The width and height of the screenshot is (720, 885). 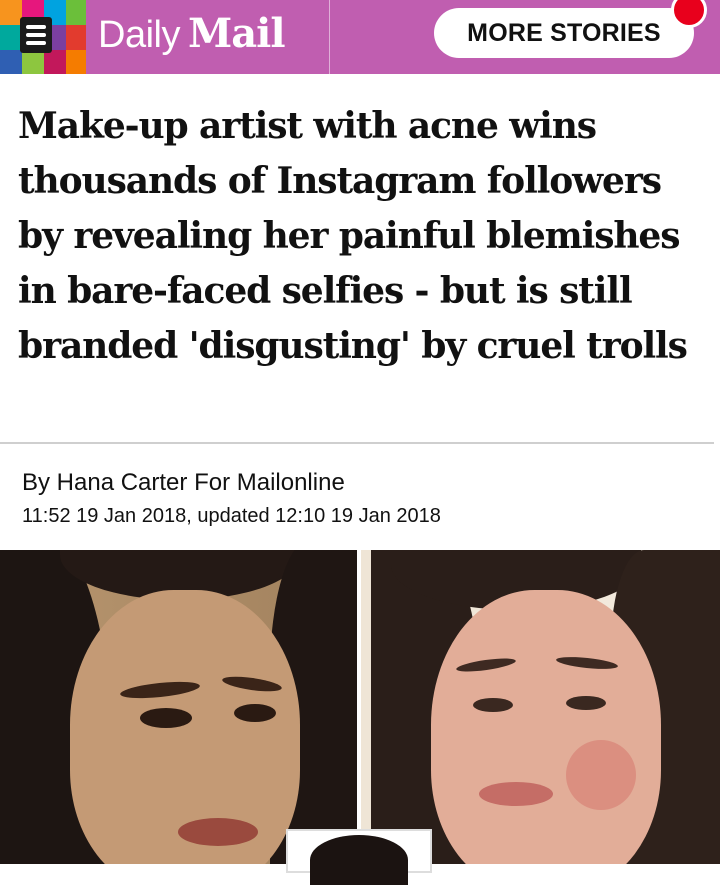 What do you see at coordinates (183, 483) in the screenshot?
I see `article-byline: By Hana Carter For Mailonline` at bounding box center [183, 483].